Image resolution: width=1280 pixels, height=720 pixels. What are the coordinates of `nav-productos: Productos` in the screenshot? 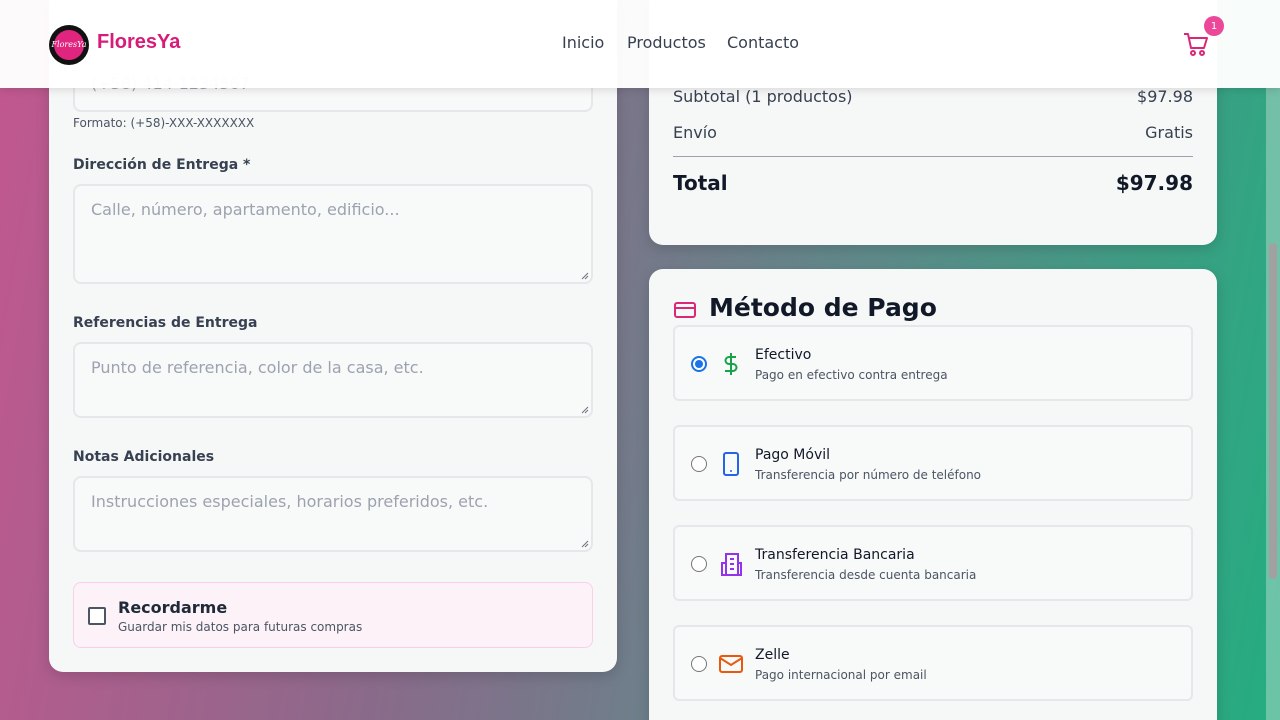 It's located at (666, 42).